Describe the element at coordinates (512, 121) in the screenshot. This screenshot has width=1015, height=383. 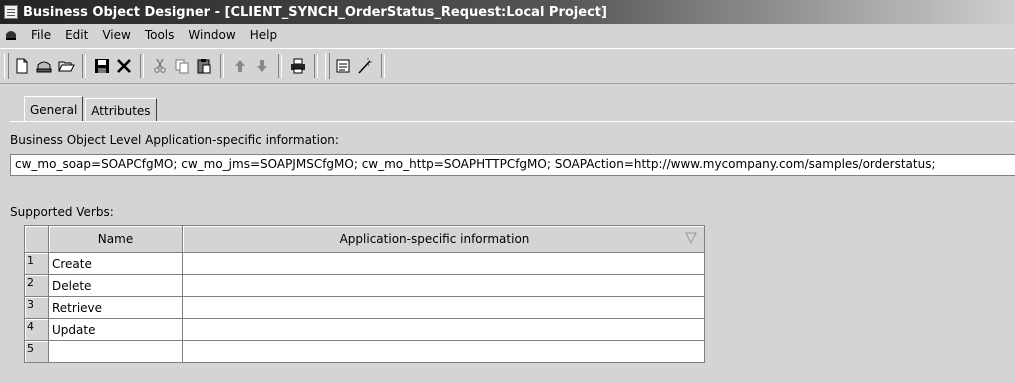
I see `tab-panel-border` at that location.